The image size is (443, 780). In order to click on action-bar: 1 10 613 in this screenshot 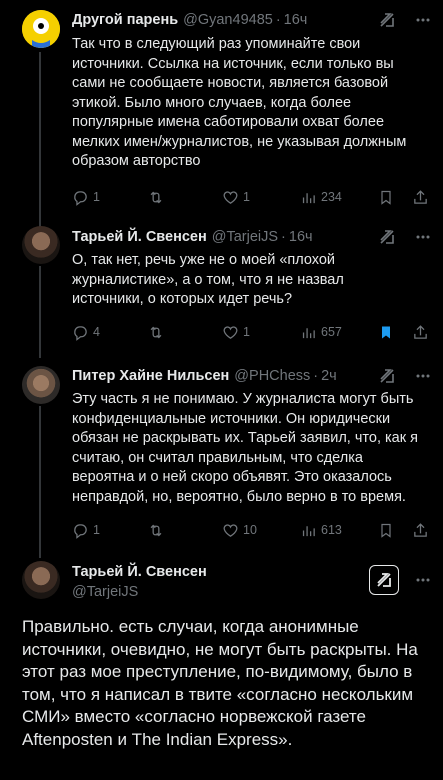, I will do `click(252, 530)`.